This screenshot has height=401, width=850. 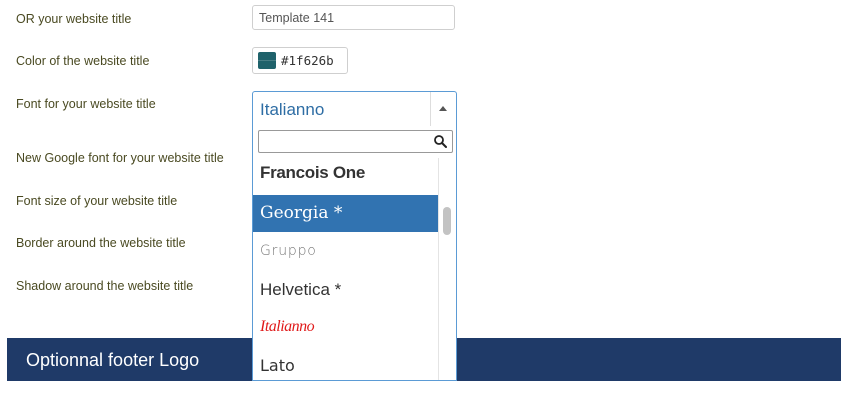 I want to click on font-option-gruppo: Gruppo, so click(x=346, y=251).